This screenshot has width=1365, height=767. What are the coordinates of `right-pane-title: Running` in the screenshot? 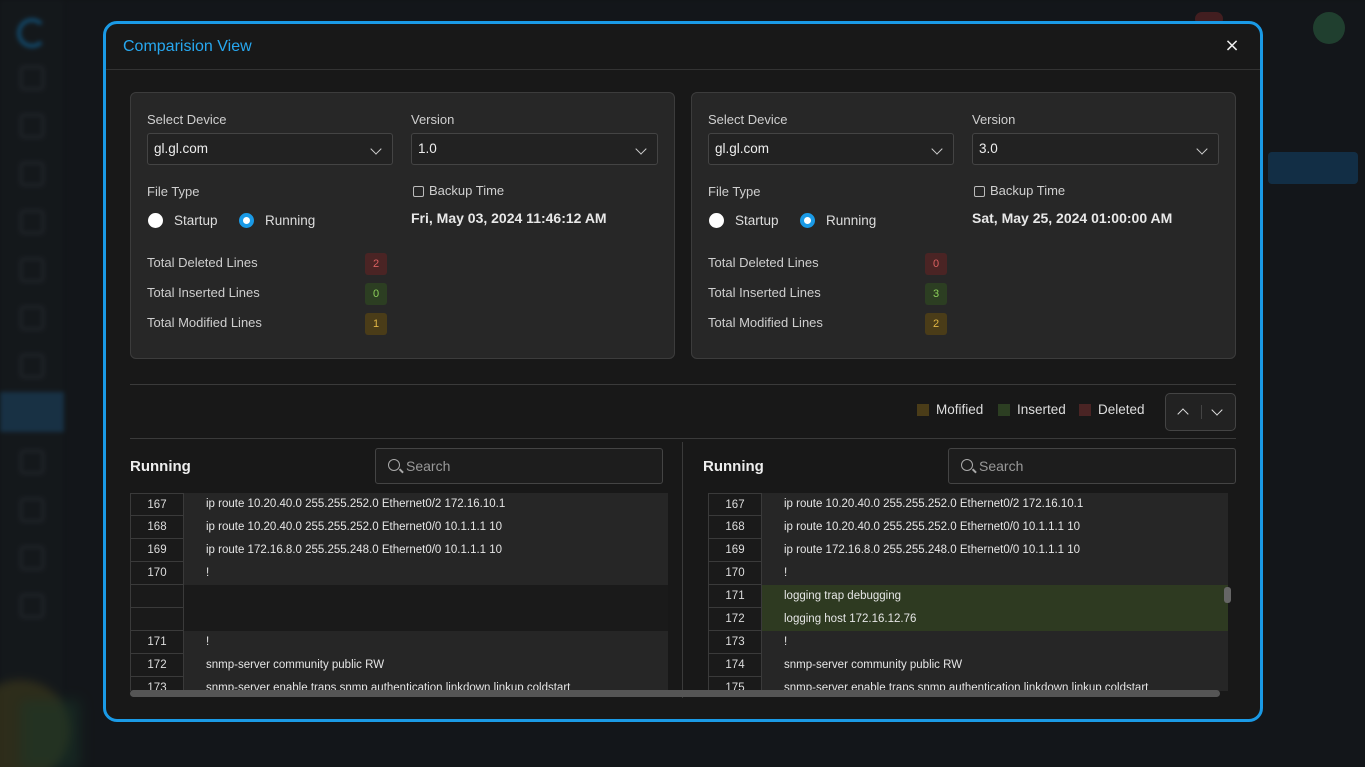 It's located at (733, 466).